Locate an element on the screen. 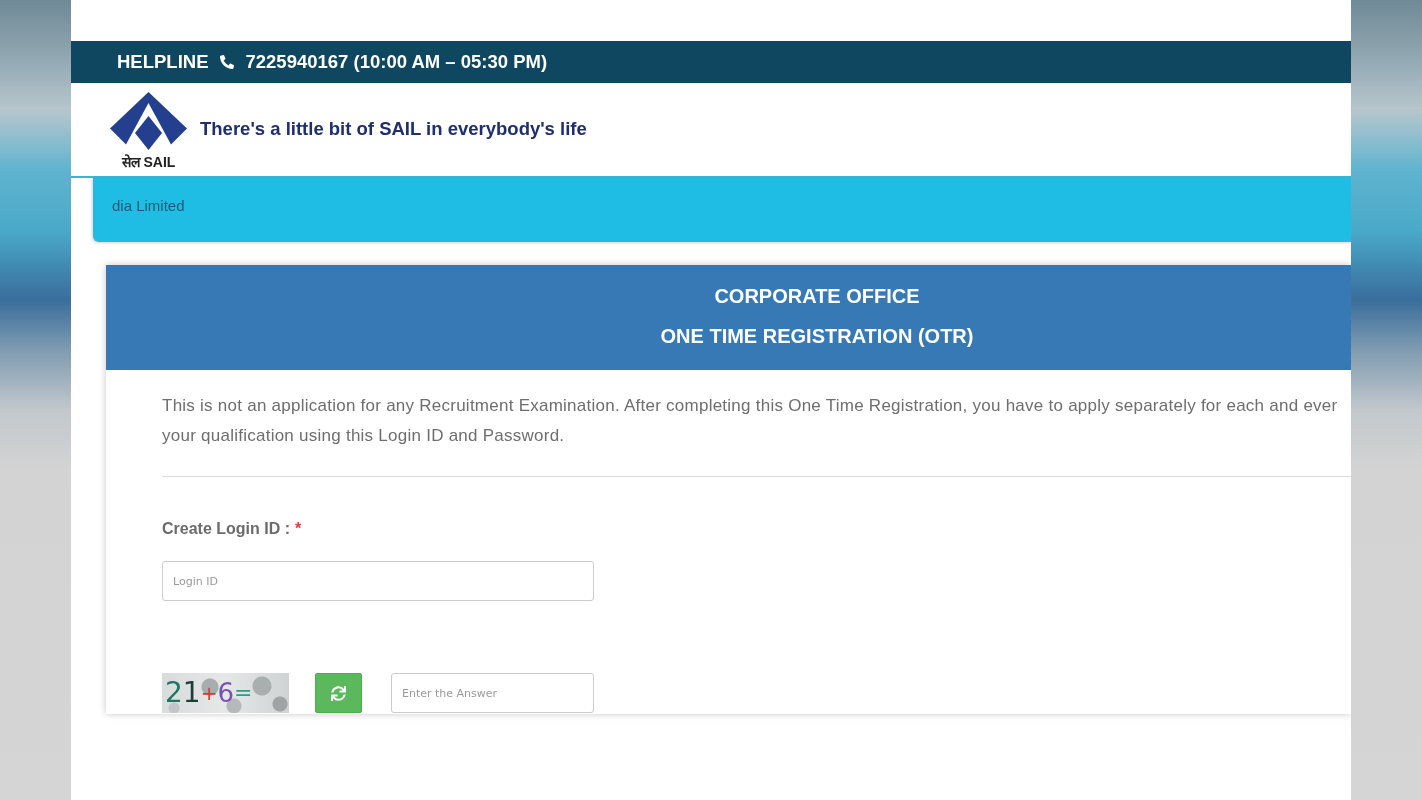  refresh-captcha-button is located at coordinates (338, 693).